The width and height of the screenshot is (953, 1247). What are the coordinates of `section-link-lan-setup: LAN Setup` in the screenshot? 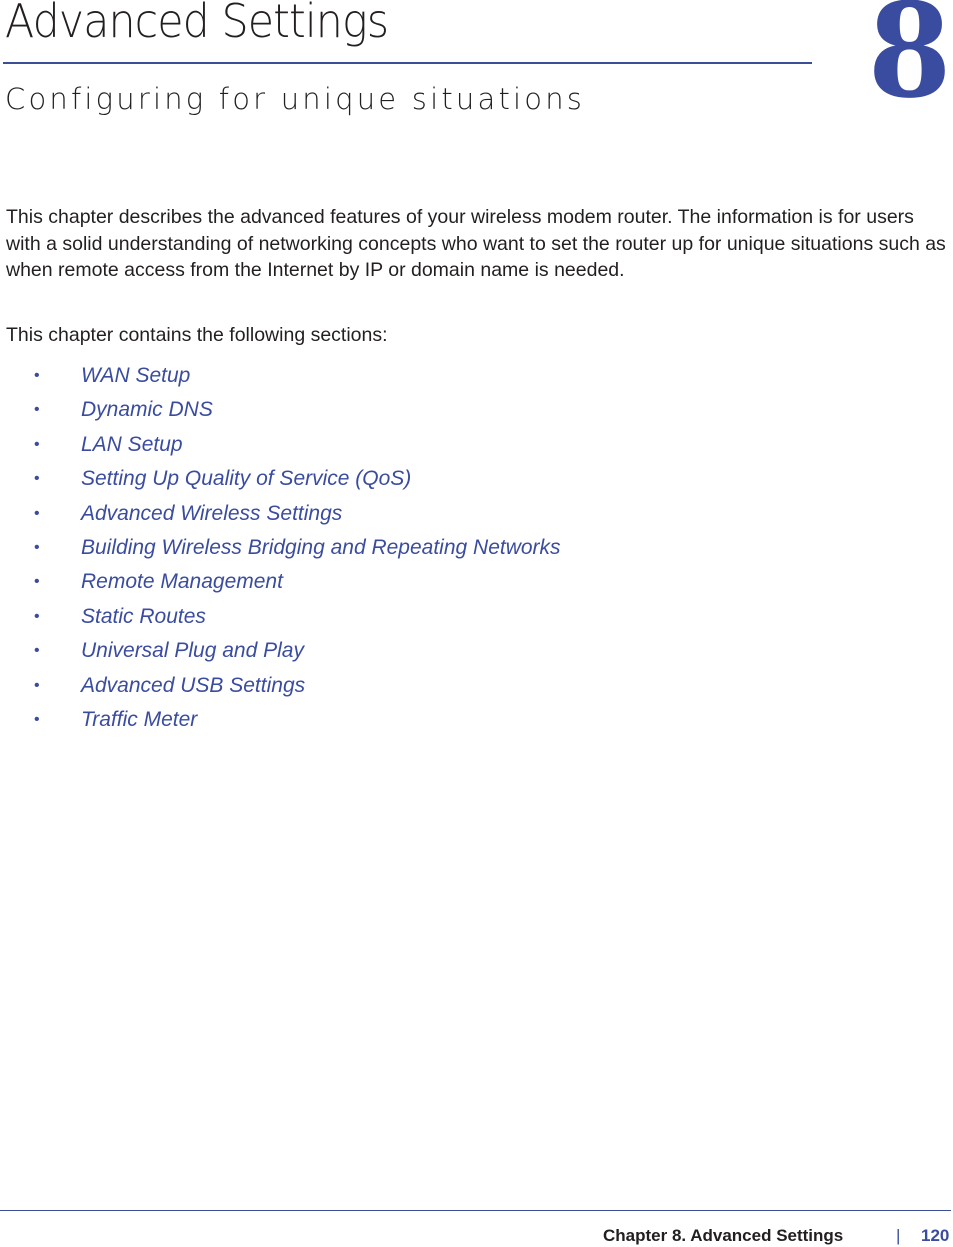 It's located at (132, 445).